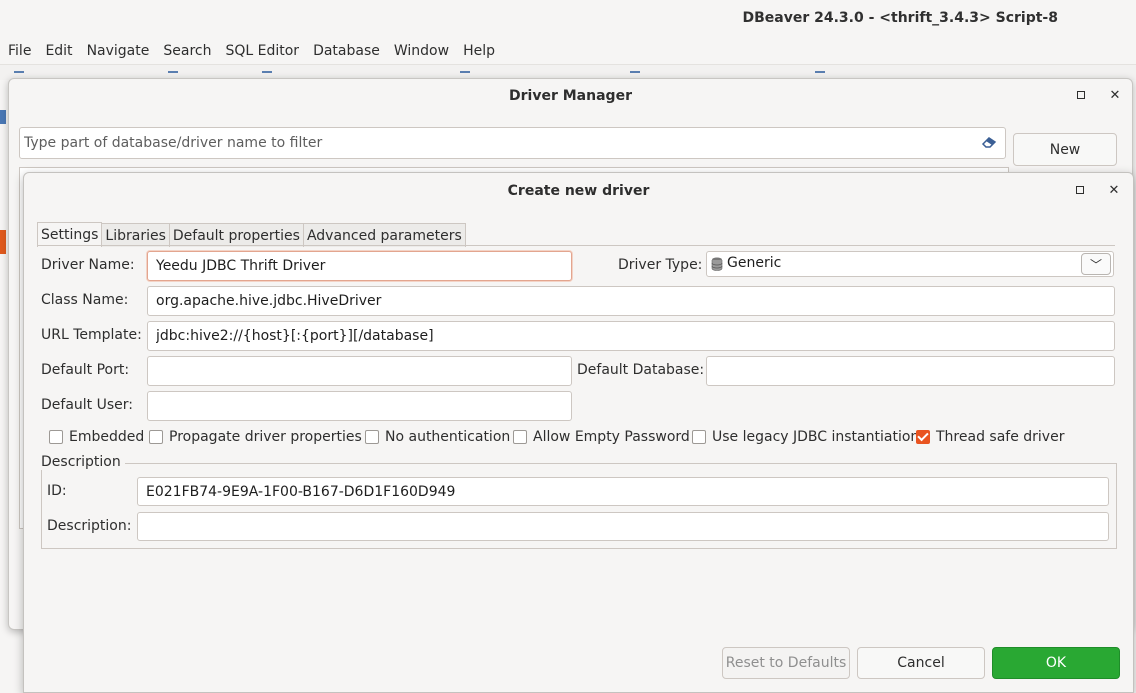 The width and height of the screenshot is (1136, 693). Describe the element at coordinates (118, 51) in the screenshot. I see `menu-navigate: Navigate` at that location.